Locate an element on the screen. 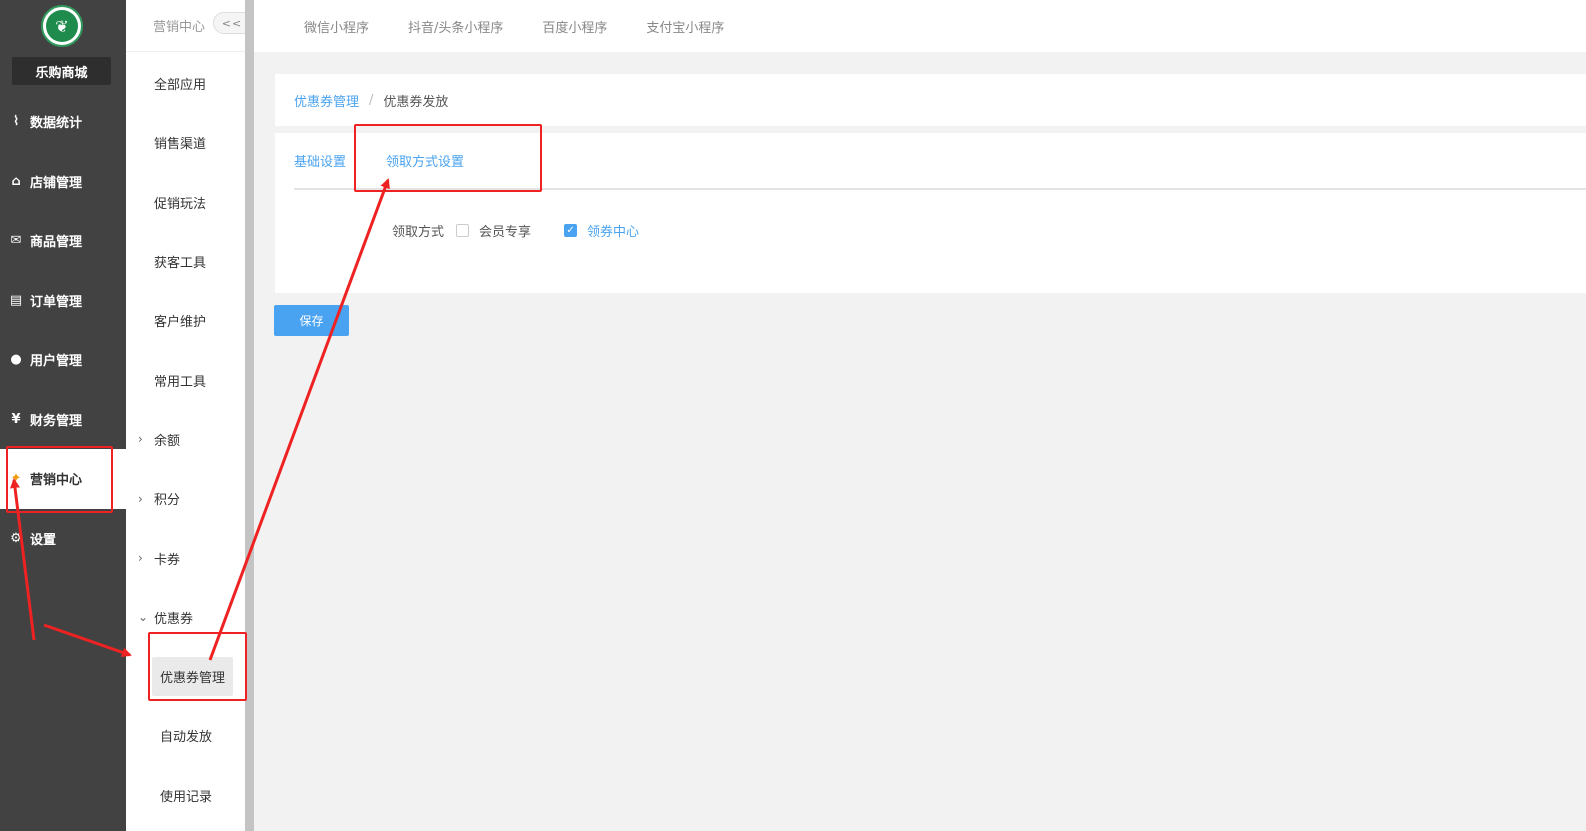 The image size is (1586, 831). submenu-item-label: 客户维护 is located at coordinates (180, 323).